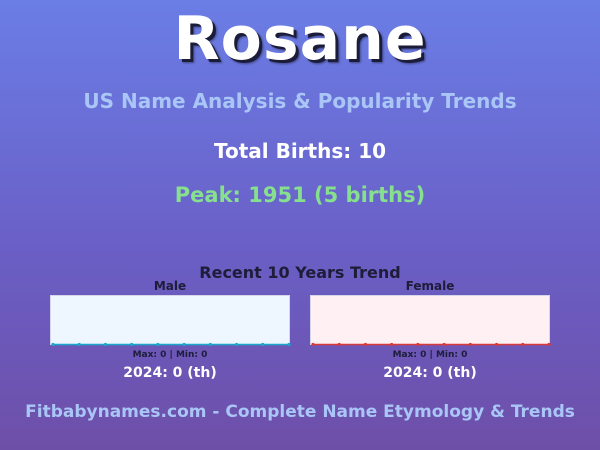 This screenshot has height=450, width=600. I want to click on male-point-2021, so click(210, 344).